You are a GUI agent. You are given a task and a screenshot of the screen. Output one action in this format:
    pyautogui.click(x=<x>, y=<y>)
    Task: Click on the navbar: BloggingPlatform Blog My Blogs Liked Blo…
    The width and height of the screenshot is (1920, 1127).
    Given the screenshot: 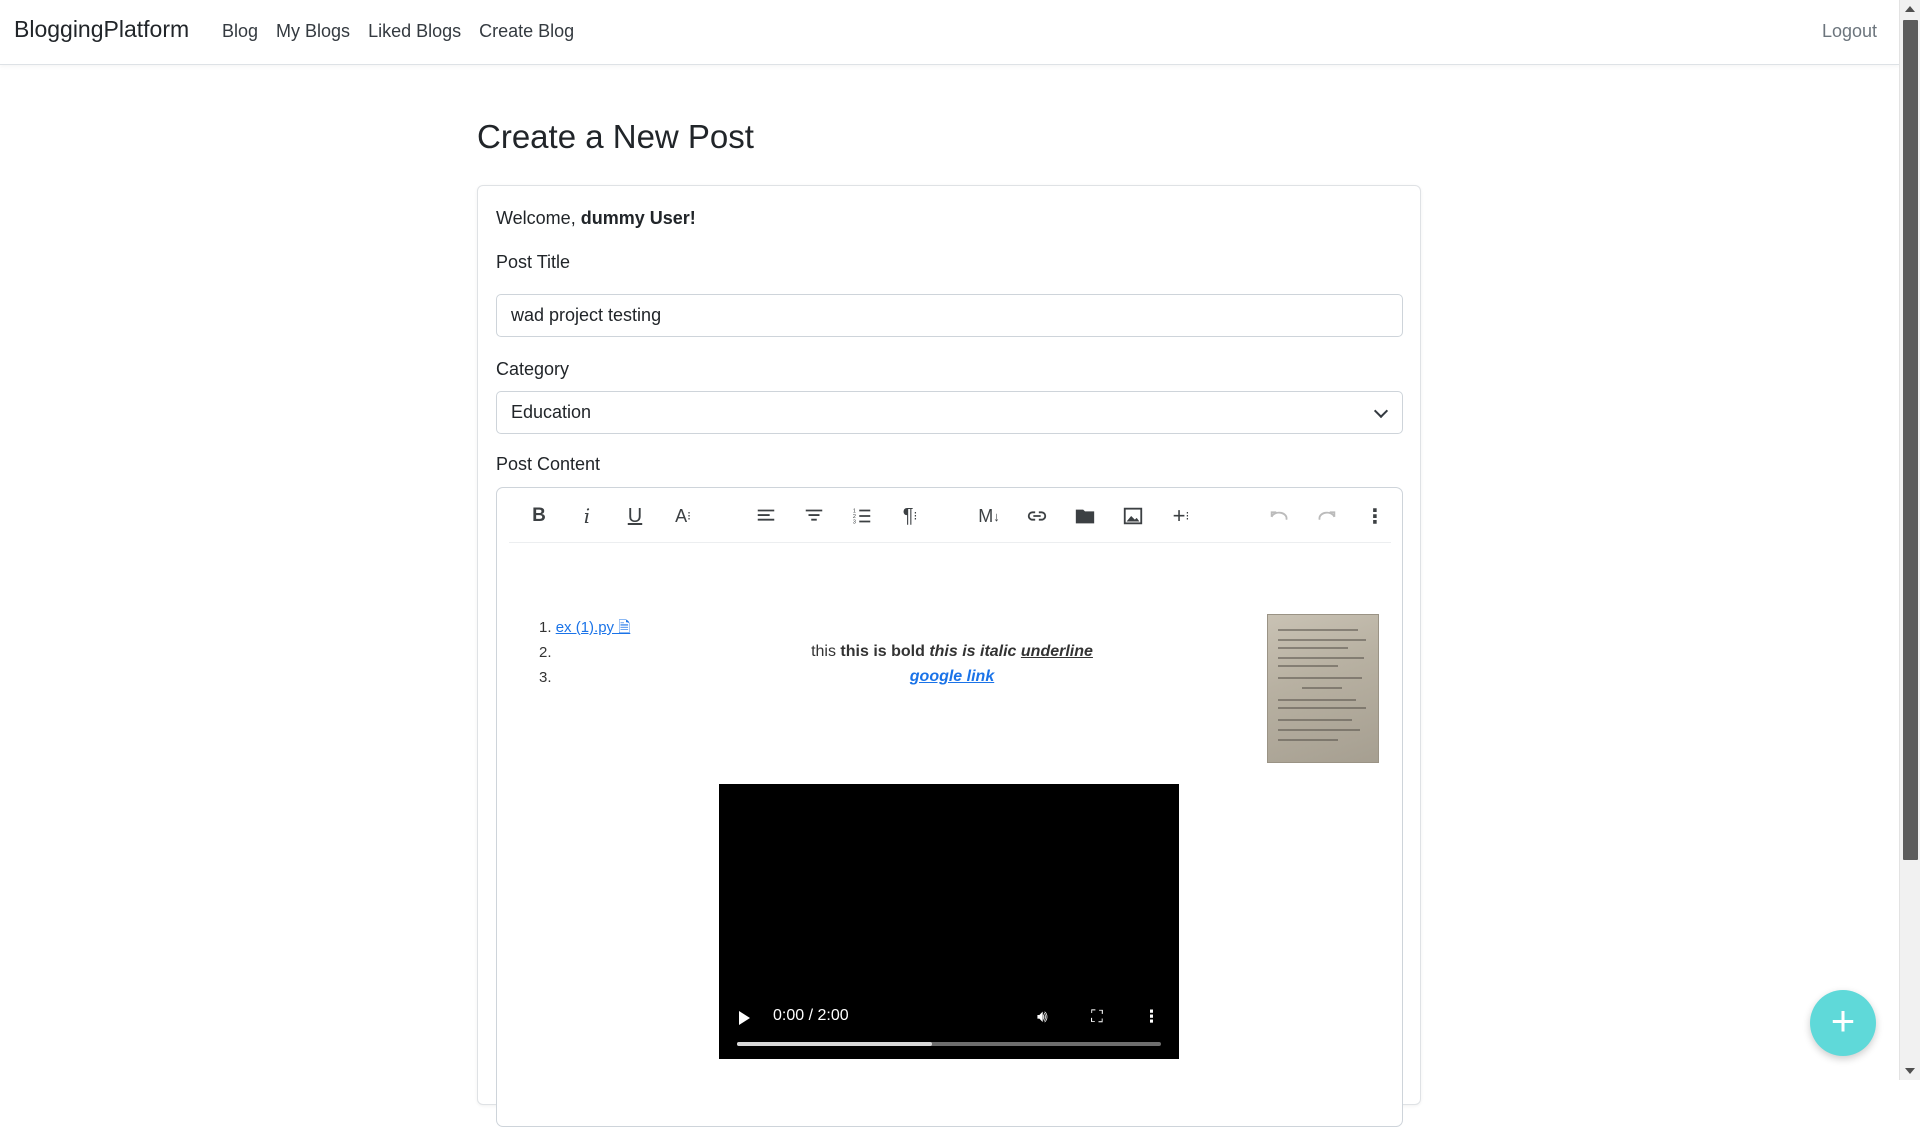 What is the action you would take?
    pyautogui.click(x=949, y=32)
    